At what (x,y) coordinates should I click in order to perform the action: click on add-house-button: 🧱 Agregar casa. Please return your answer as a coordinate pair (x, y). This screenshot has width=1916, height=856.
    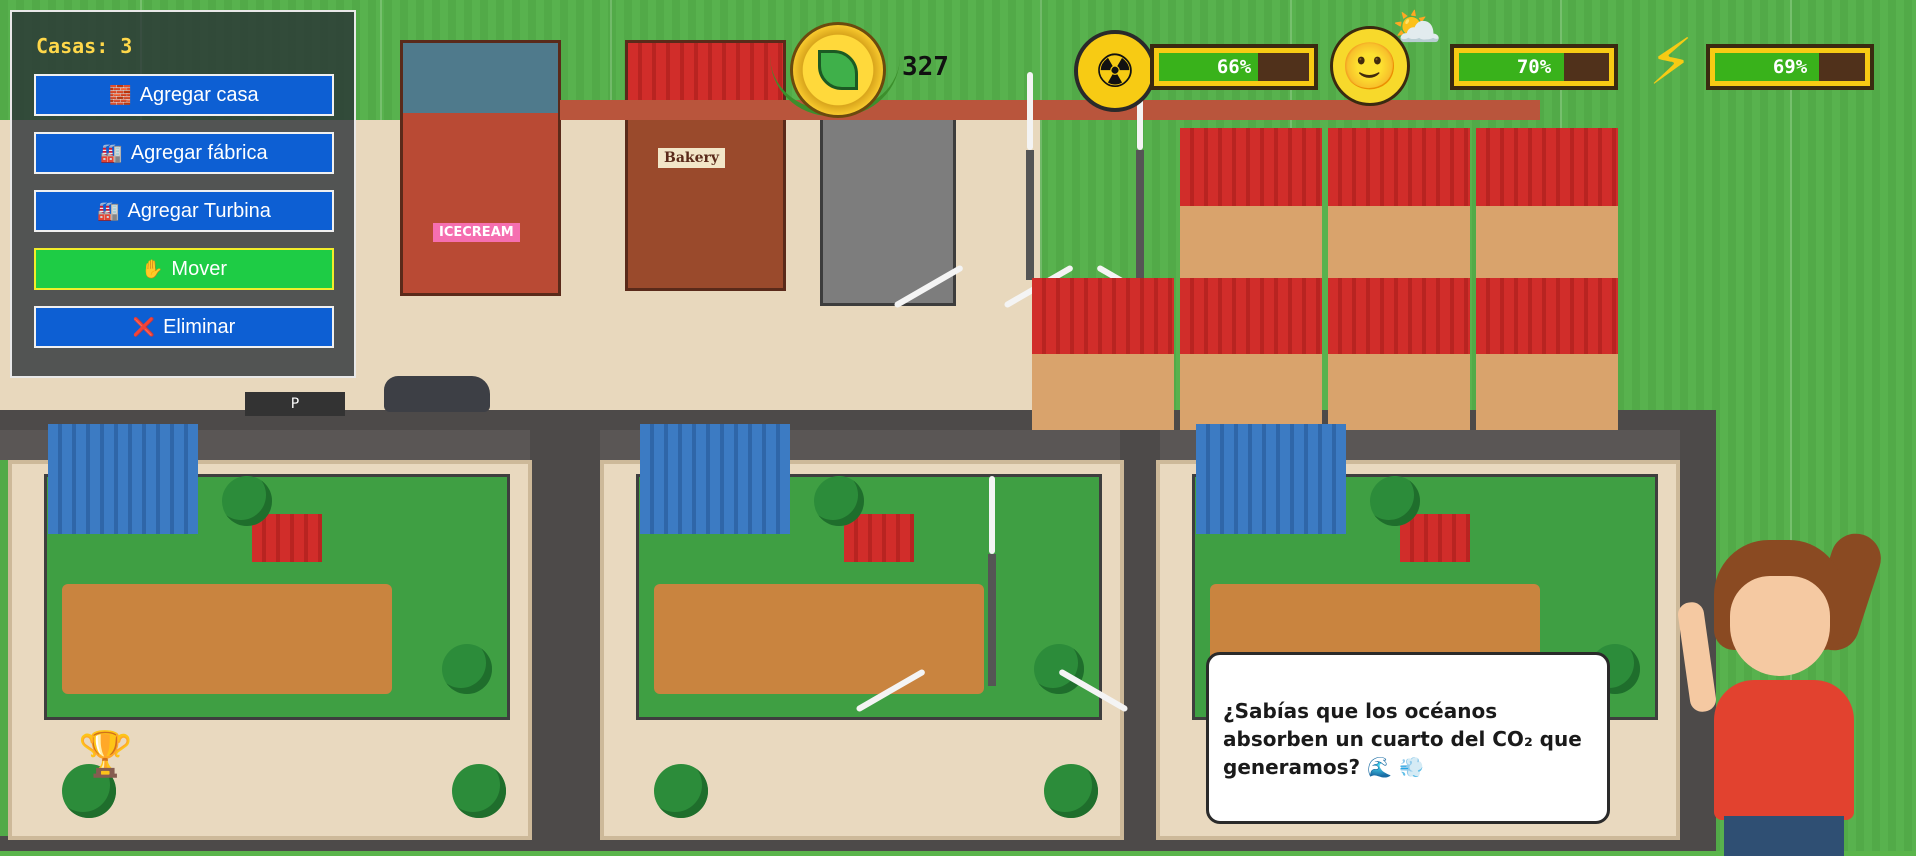
    Looking at the image, I should click on (184, 95).